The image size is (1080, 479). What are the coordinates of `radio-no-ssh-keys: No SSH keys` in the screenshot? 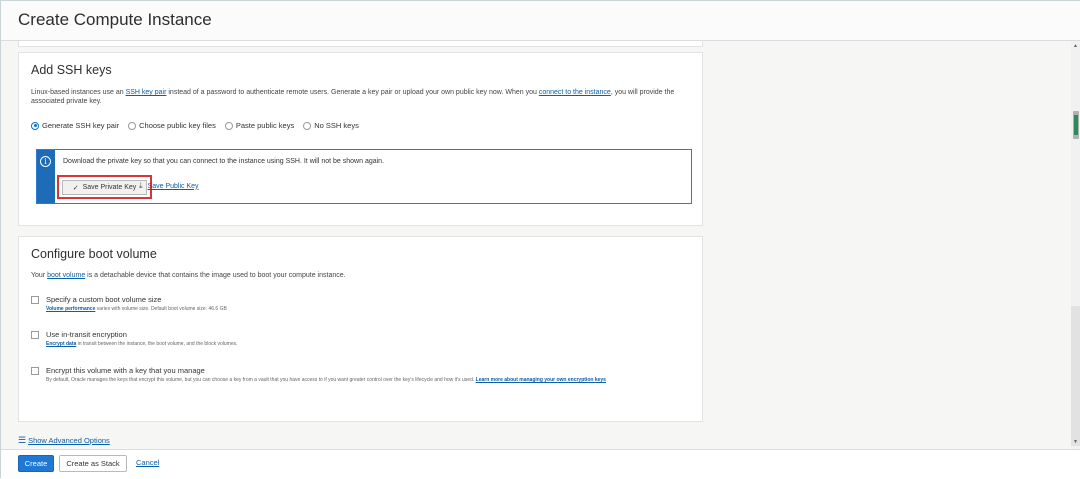 It's located at (331, 125).